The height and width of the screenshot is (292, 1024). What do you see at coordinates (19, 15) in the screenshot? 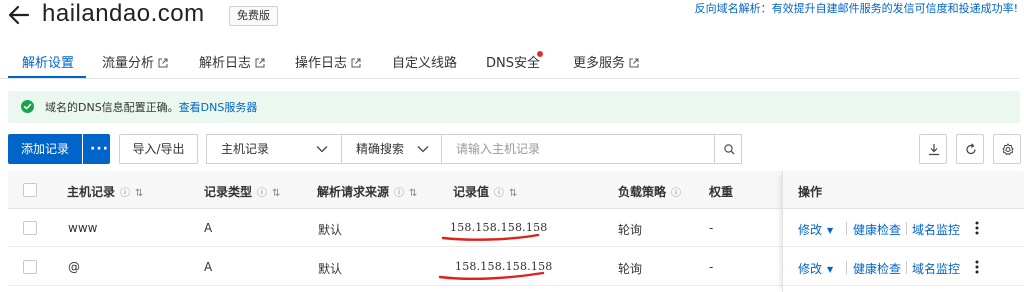
I see `back-arrow-icon` at bounding box center [19, 15].